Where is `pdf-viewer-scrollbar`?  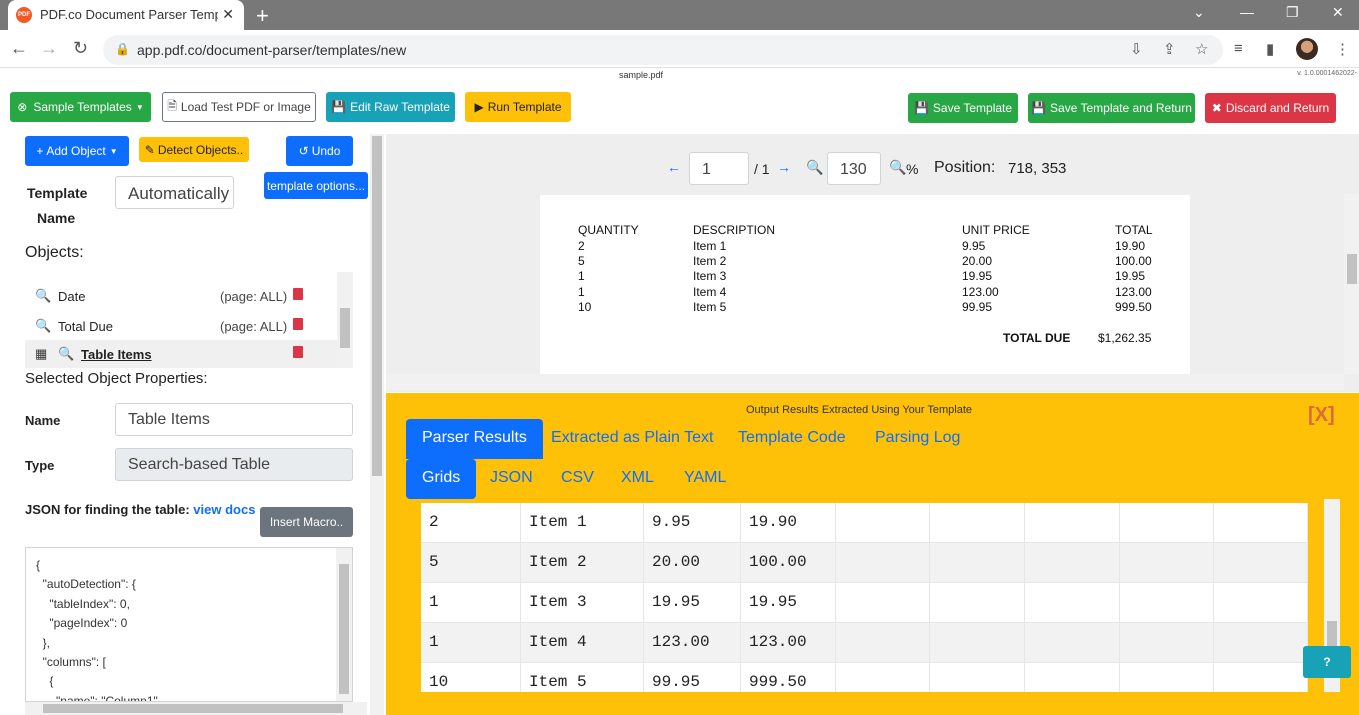
pdf-viewer-scrollbar is located at coordinates (1351, 284).